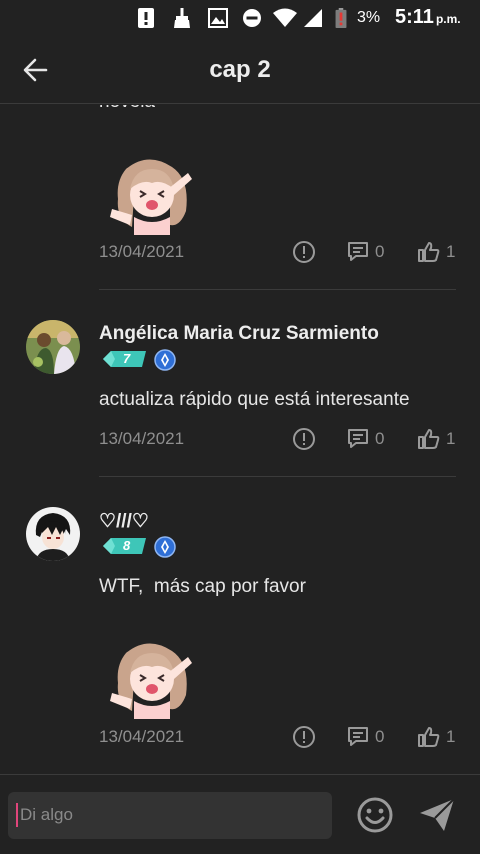 The image size is (480, 854). I want to click on page-title: cap 2, so click(240, 69).